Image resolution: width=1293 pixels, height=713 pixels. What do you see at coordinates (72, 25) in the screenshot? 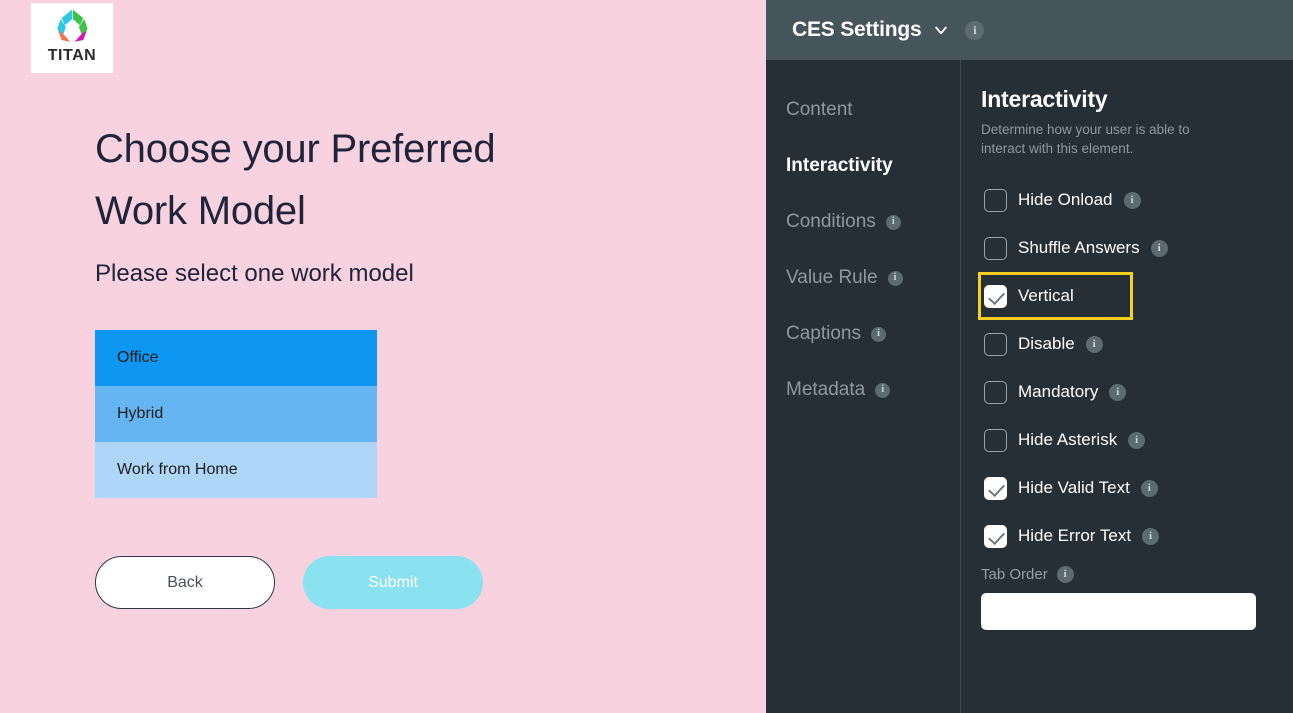
I see `titan-logo-icon` at bounding box center [72, 25].